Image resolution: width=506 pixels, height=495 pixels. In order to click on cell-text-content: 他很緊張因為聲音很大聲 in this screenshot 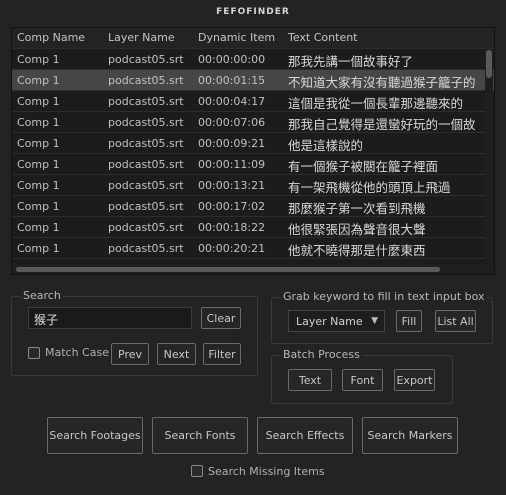, I will do `click(357, 229)`.